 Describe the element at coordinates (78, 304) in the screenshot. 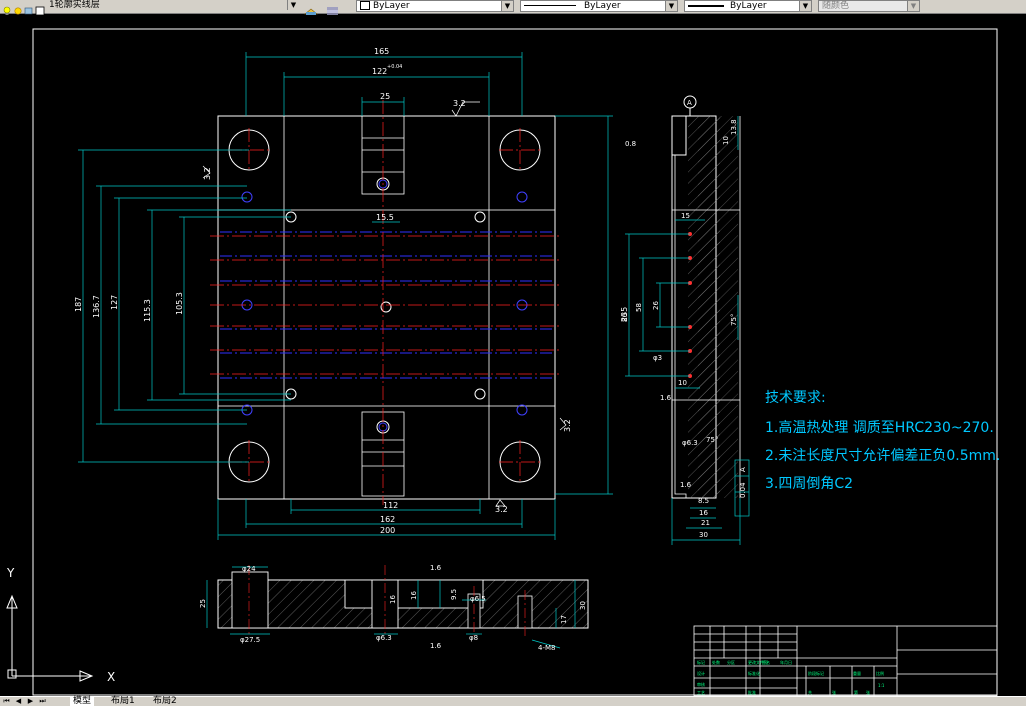

I see `dim-text: 187` at that location.